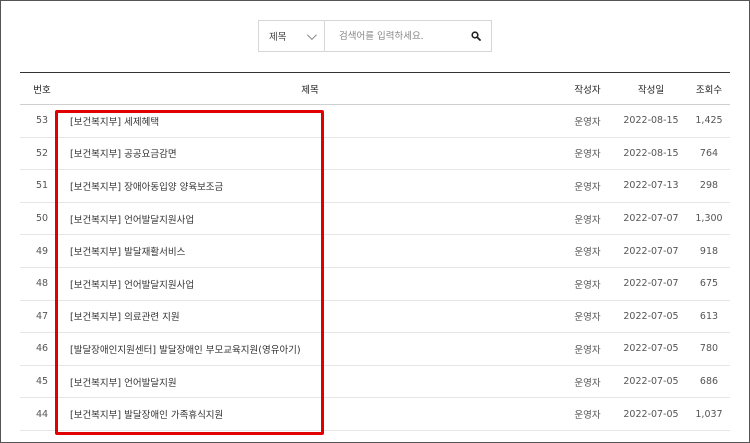 This screenshot has height=443, width=750. I want to click on post-title-link: [보건복지부] 발달장애인 가족휴식지원, so click(146, 414).